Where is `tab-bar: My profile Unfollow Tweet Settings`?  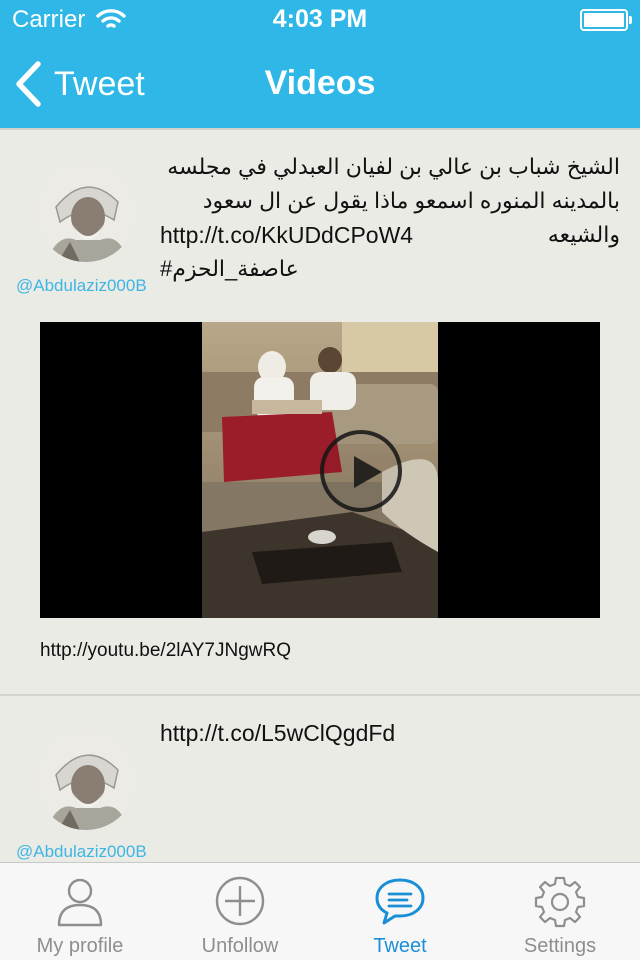 tab-bar: My profile Unfollow Tweet Settings is located at coordinates (320, 911).